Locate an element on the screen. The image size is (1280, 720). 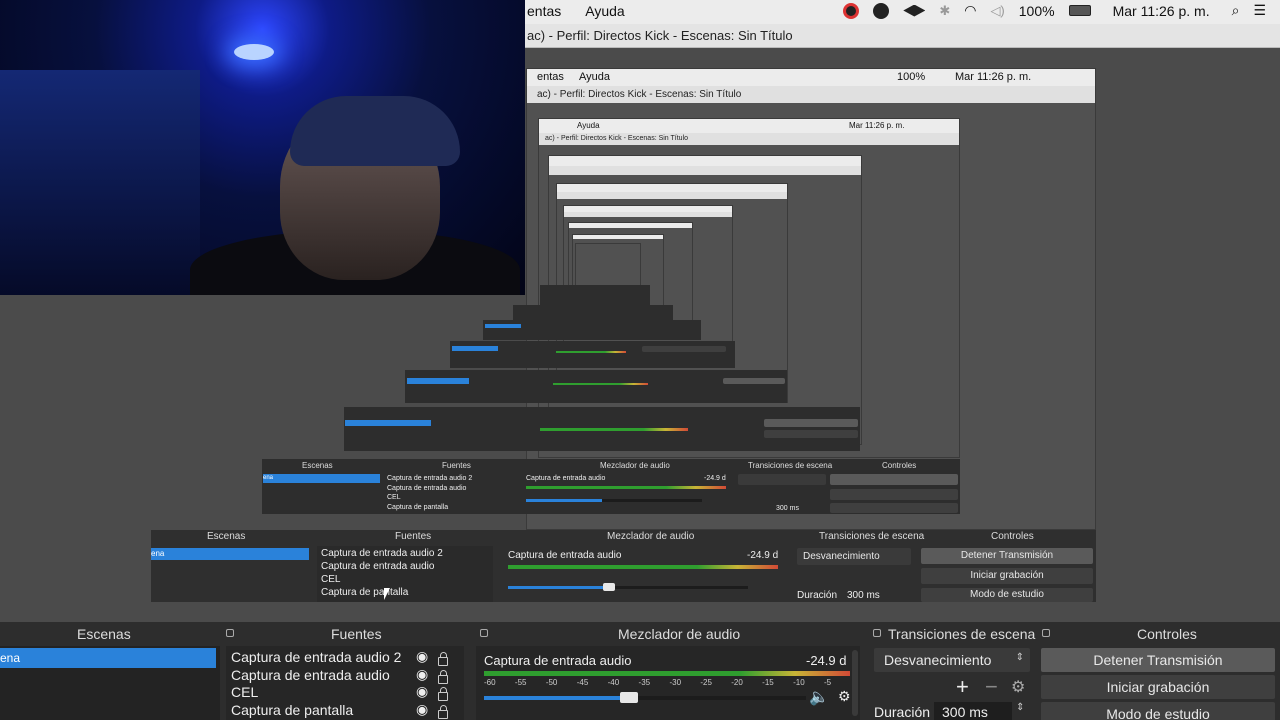
nested-scenes-header: Escenas is located at coordinates (226, 536).